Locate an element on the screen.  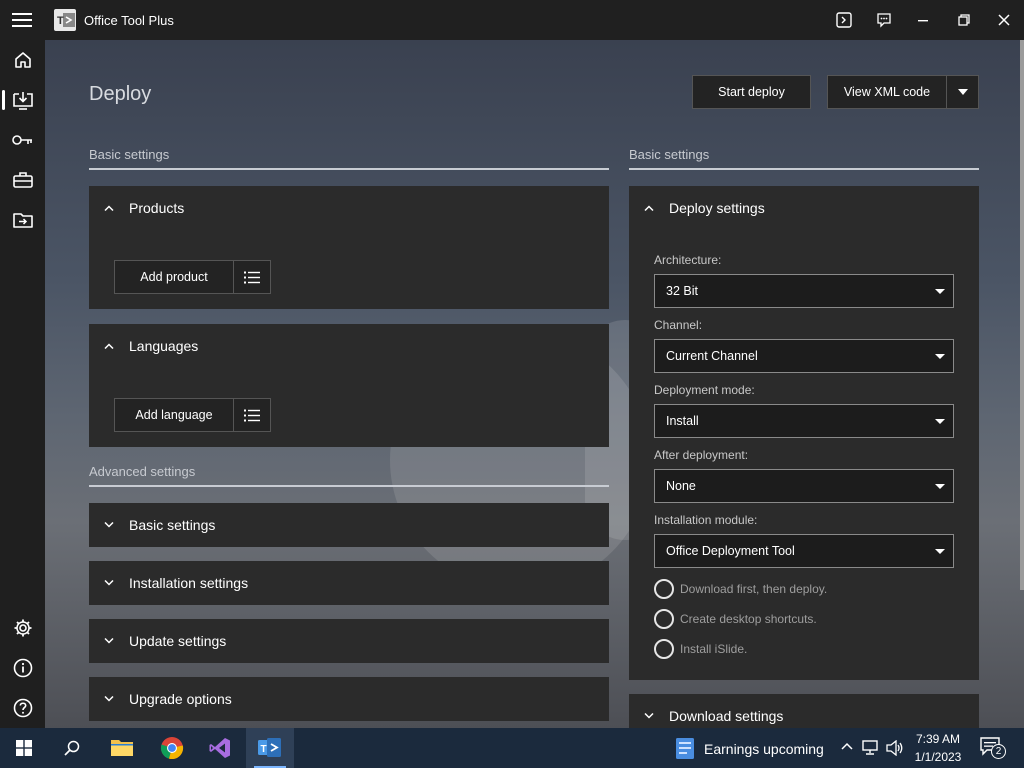
restore-icon is located at coordinates (964, 20).